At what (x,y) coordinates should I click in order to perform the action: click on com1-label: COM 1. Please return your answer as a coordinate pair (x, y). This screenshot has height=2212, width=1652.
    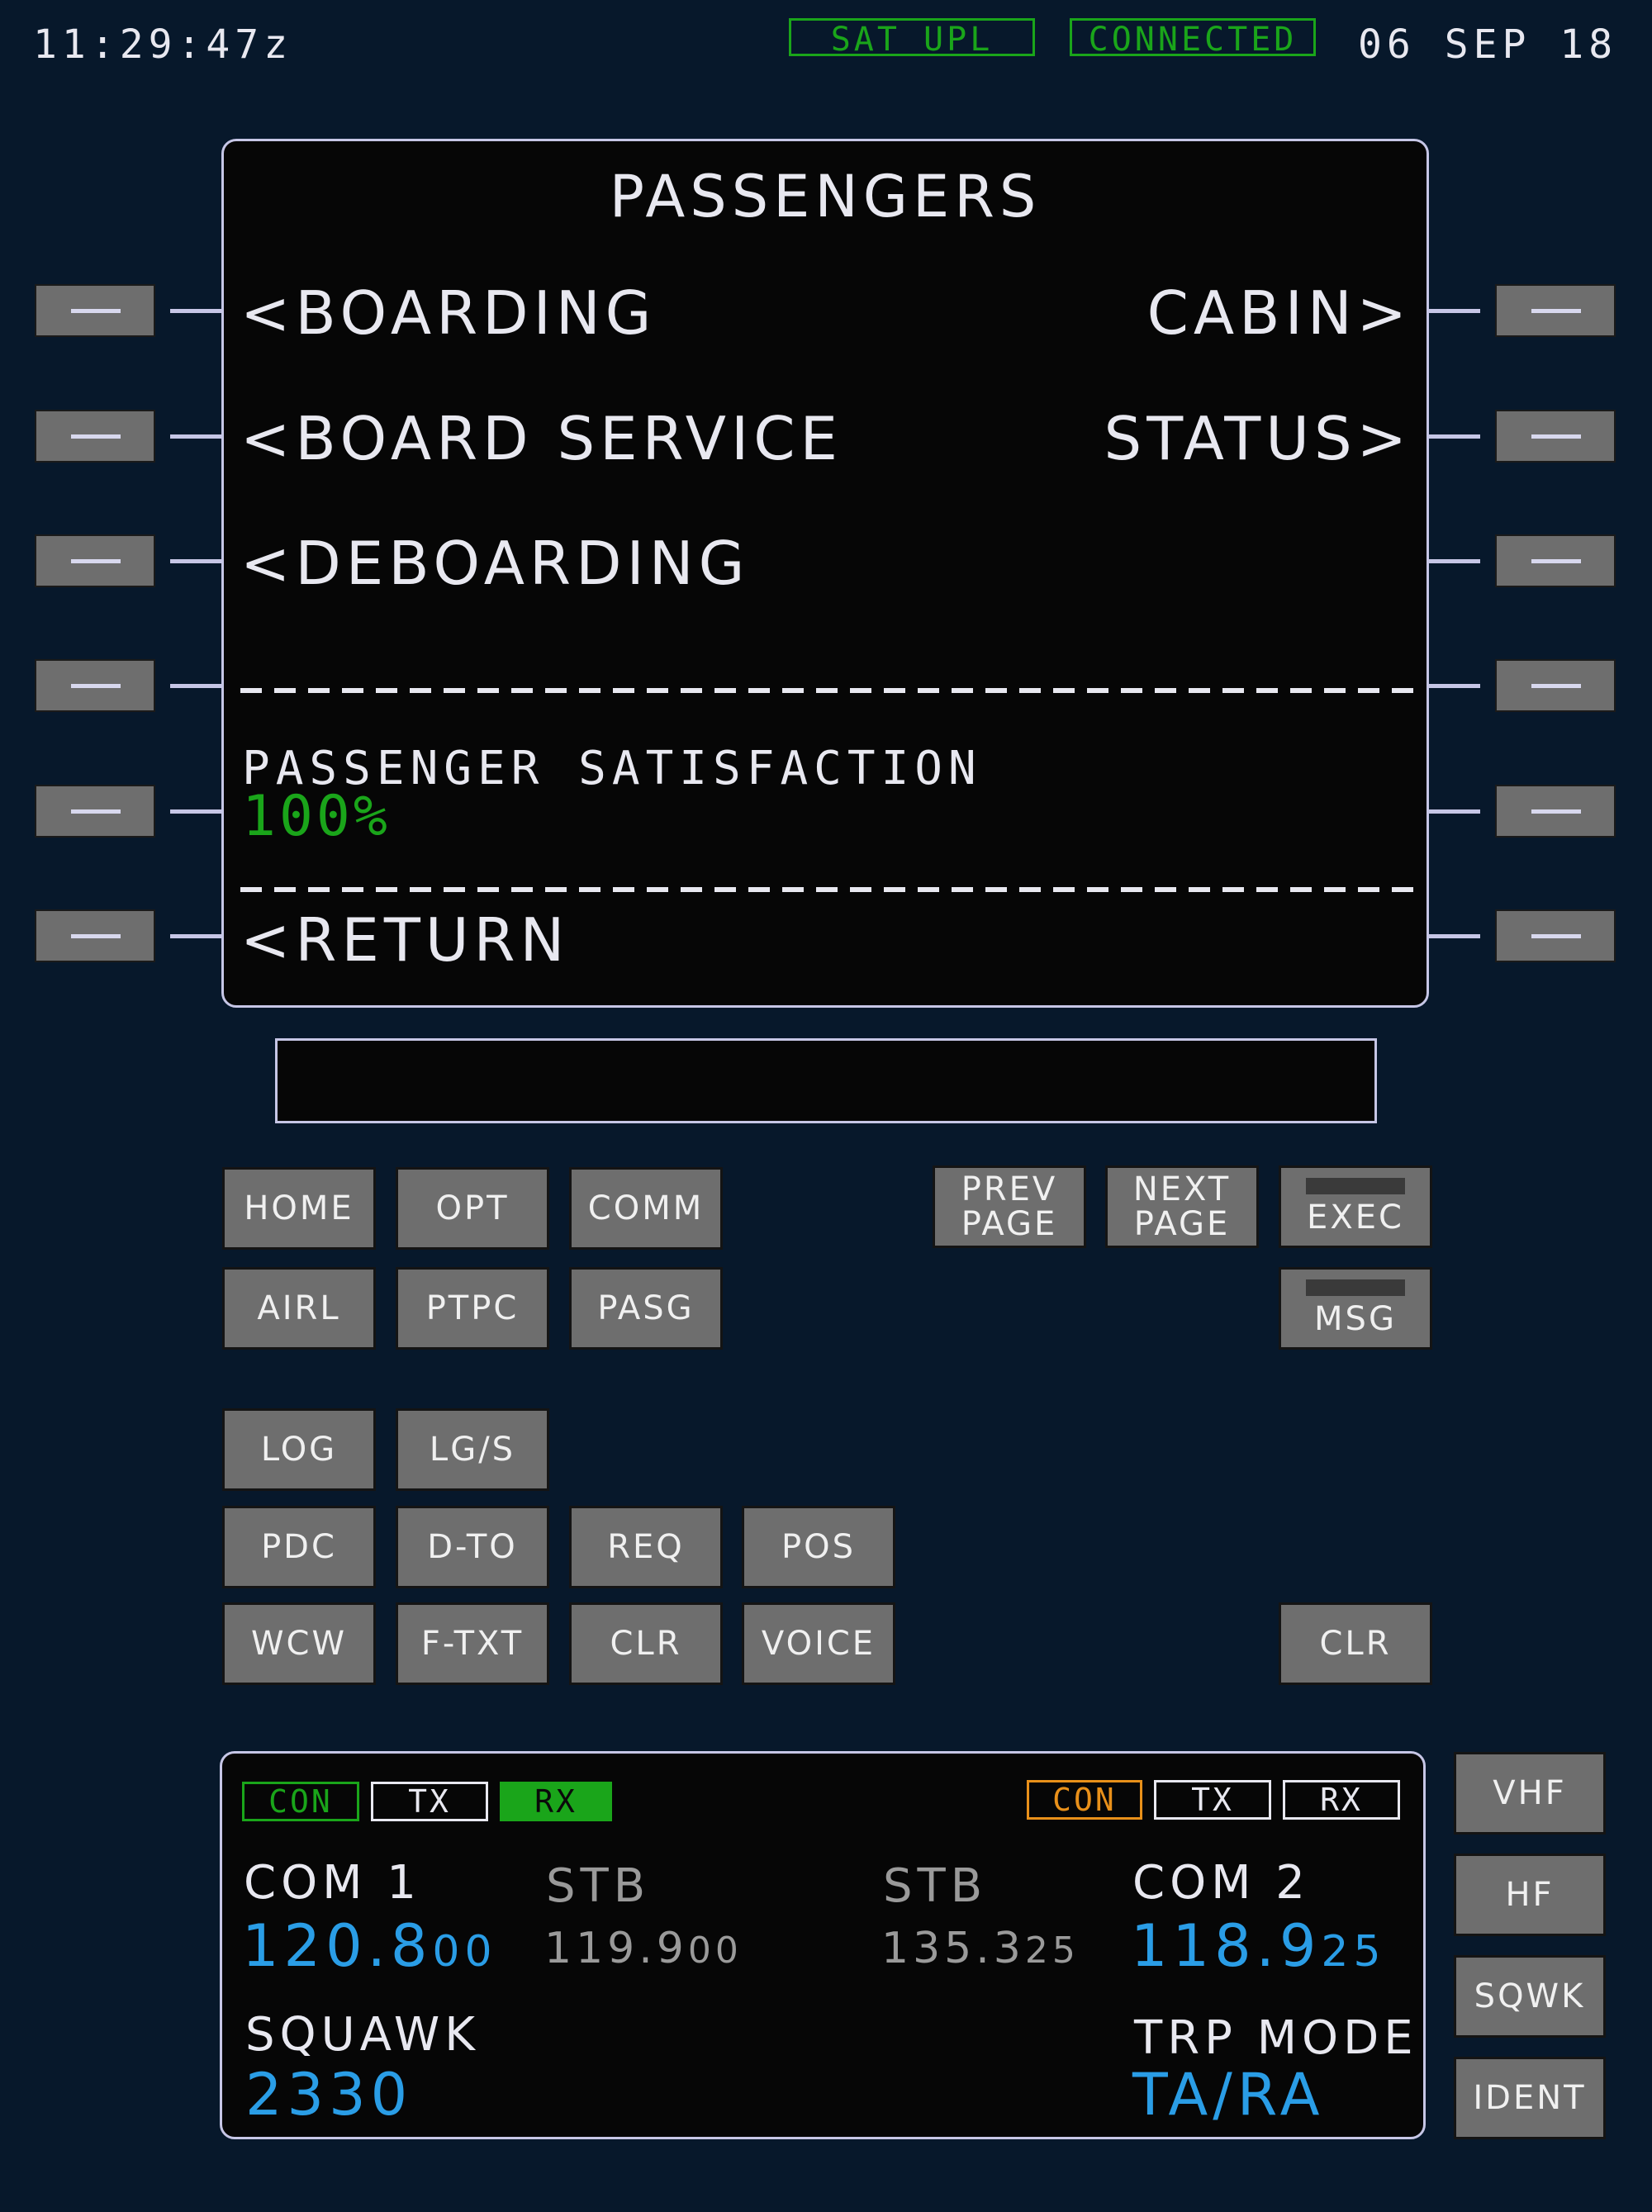
    Looking at the image, I should click on (332, 1883).